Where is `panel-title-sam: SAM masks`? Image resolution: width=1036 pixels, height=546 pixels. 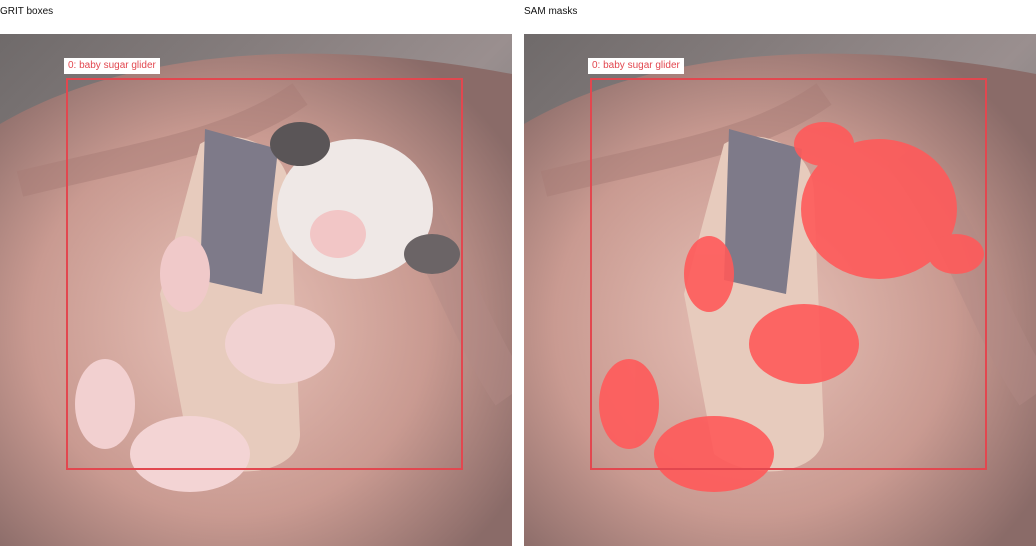 panel-title-sam: SAM masks is located at coordinates (551, 11).